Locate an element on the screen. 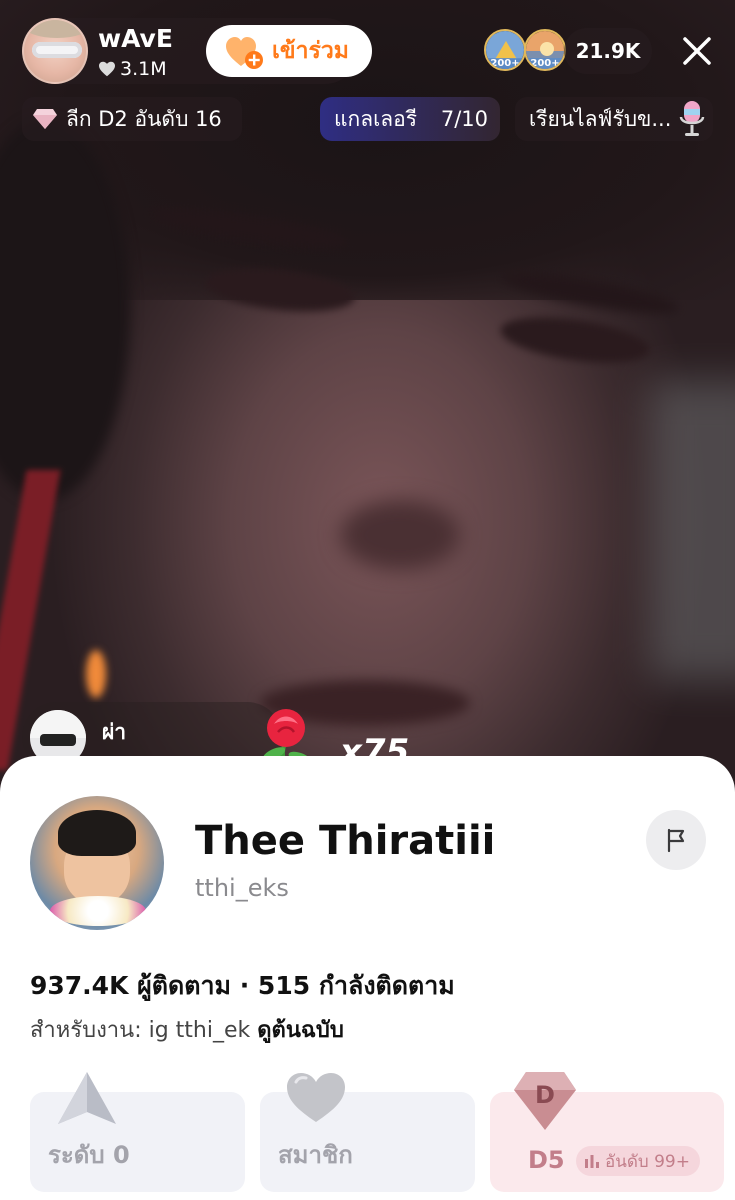 The width and height of the screenshot is (735, 1200). top-viewer-avatar-2: 200+ is located at coordinates (545, 50).